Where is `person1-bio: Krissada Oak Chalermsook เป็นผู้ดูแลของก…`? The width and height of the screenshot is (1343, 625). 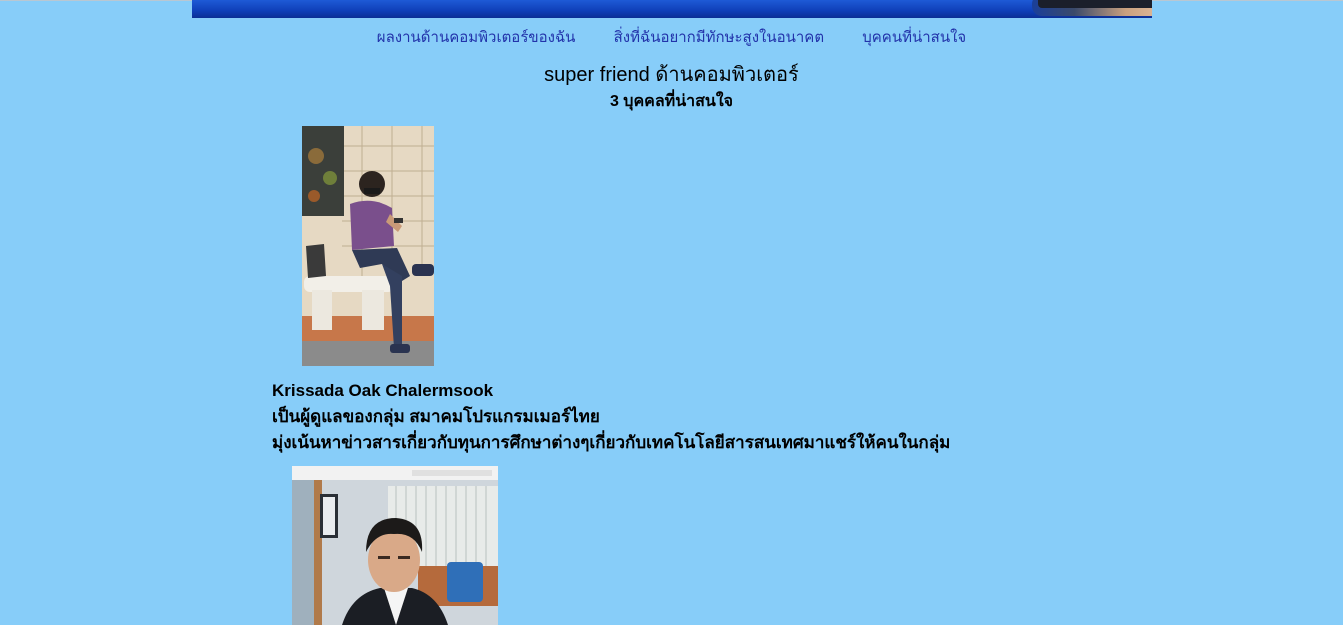 person1-bio: Krissada Oak Chalermsook เป็นผู้ดูแลของก… is located at coordinates (611, 417).